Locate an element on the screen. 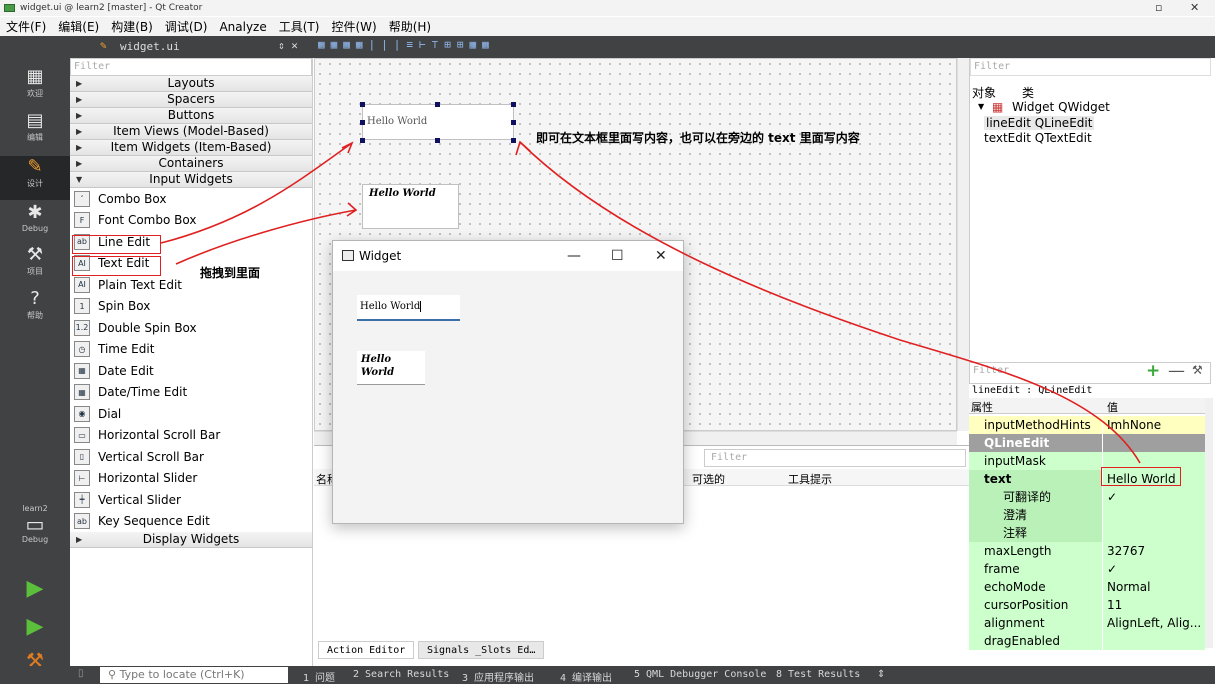 The image size is (1215, 684). preview-maximize-button: ☐ is located at coordinates (617, 256).